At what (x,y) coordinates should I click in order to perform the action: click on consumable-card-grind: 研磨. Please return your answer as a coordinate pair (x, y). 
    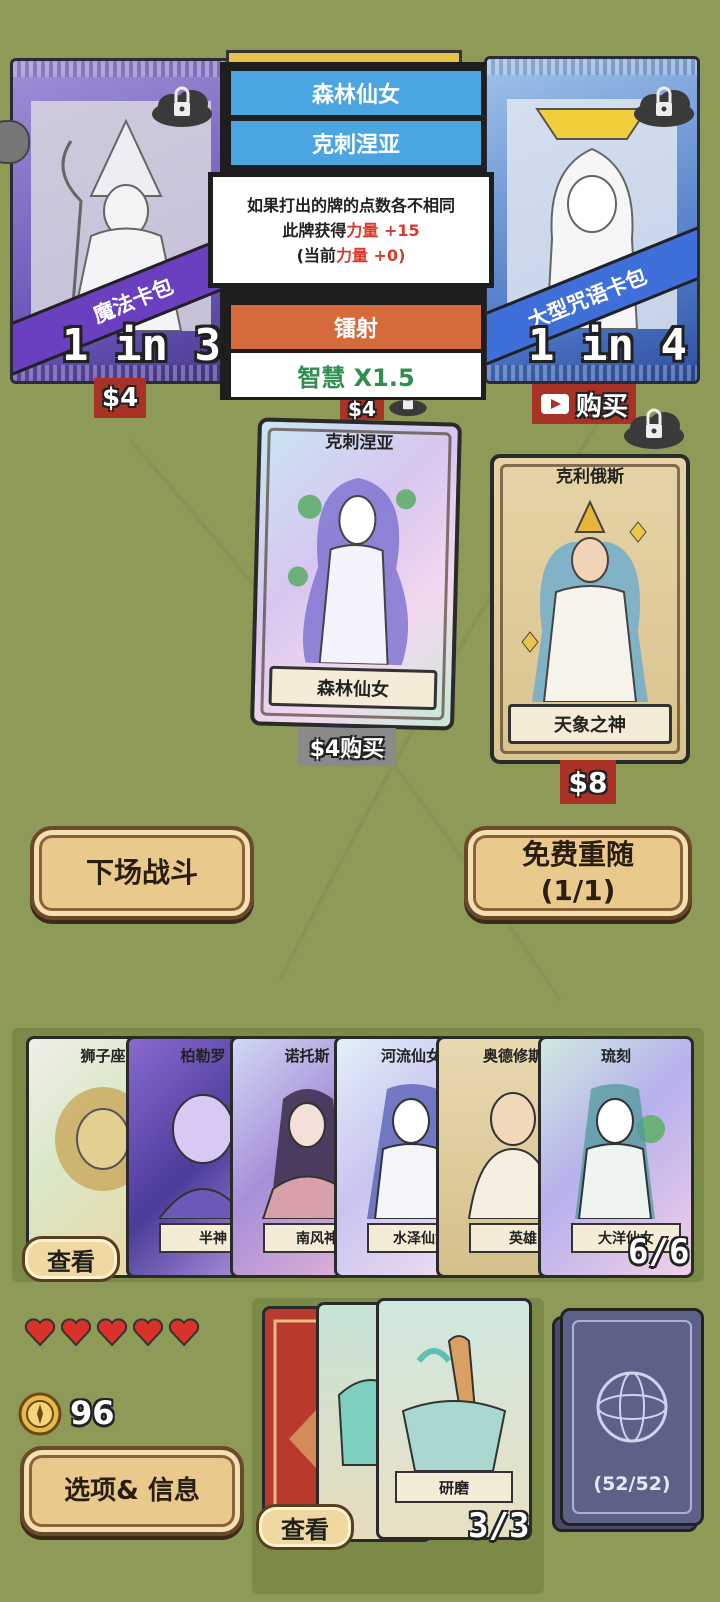
    Looking at the image, I should click on (454, 1419).